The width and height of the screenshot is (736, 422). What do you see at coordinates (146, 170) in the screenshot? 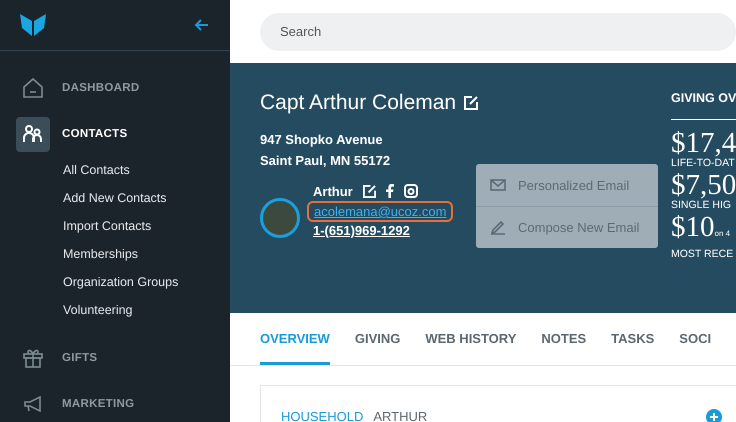
I see `nav-subitem: All Contacts` at bounding box center [146, 170].